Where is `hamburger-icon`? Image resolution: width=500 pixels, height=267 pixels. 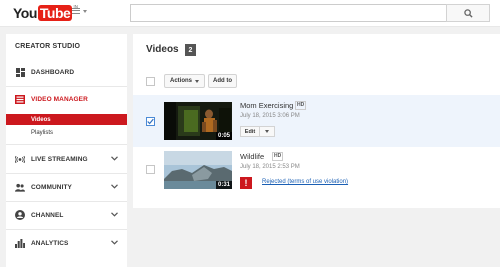
hamburger-icon is located at coordinates (76, 11).